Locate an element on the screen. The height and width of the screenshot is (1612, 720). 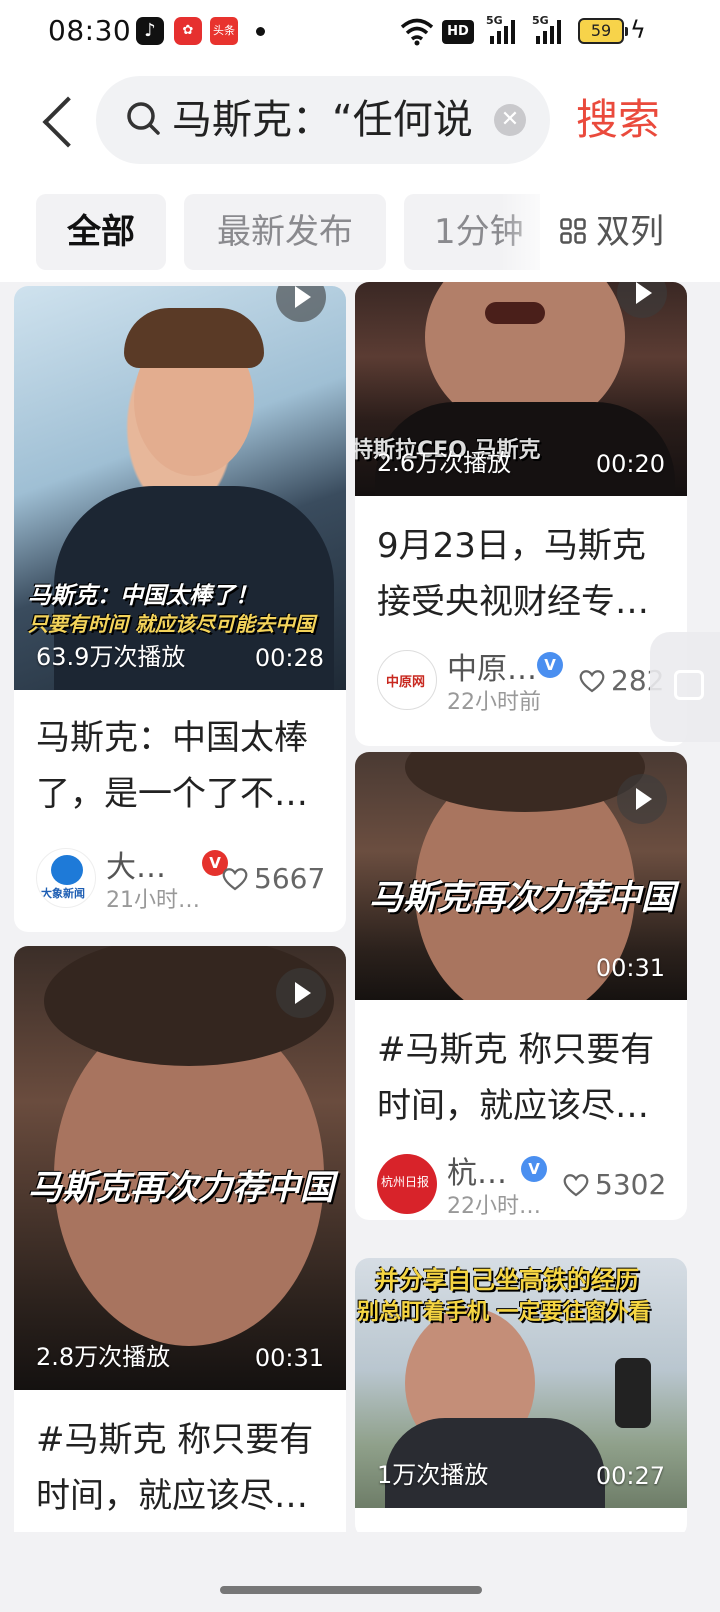
like-button: 5667 is located at coordinates (273, 878).